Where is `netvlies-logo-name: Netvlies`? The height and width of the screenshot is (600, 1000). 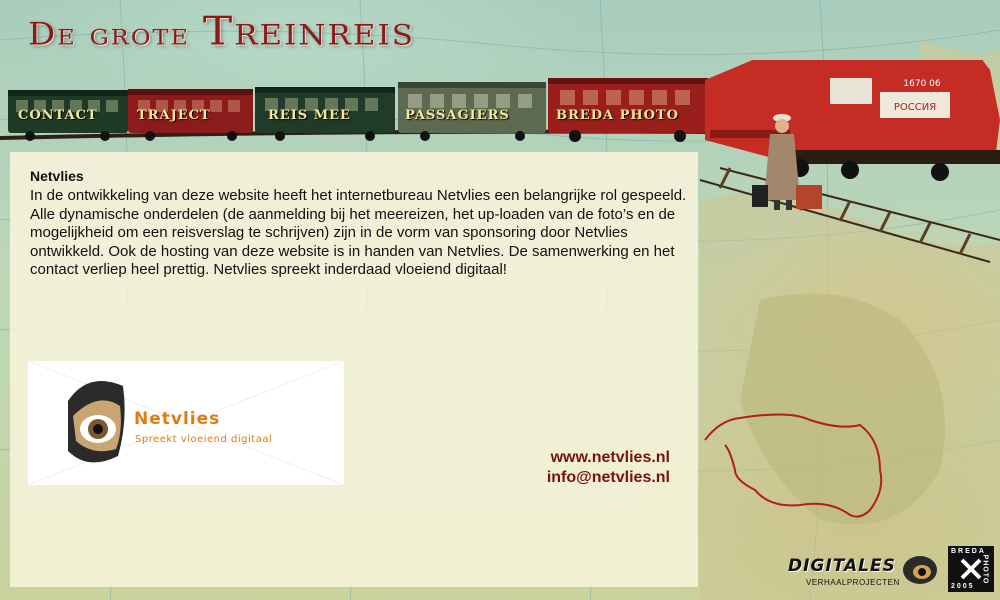
netvlies-logo-name: Netvlies is located at coordinates (177, 419).